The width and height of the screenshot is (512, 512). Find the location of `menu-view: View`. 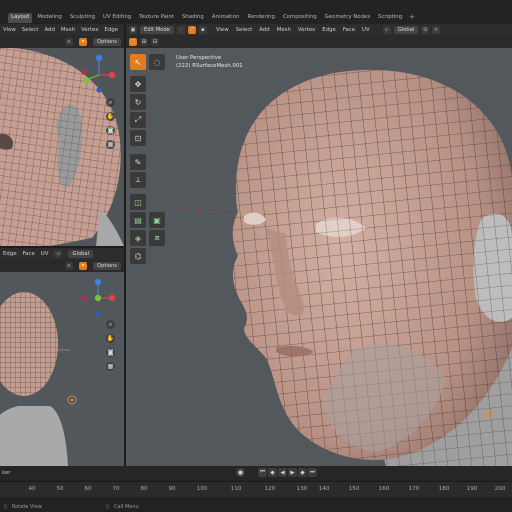

menu-view: View is located at coordinates (9, 30).